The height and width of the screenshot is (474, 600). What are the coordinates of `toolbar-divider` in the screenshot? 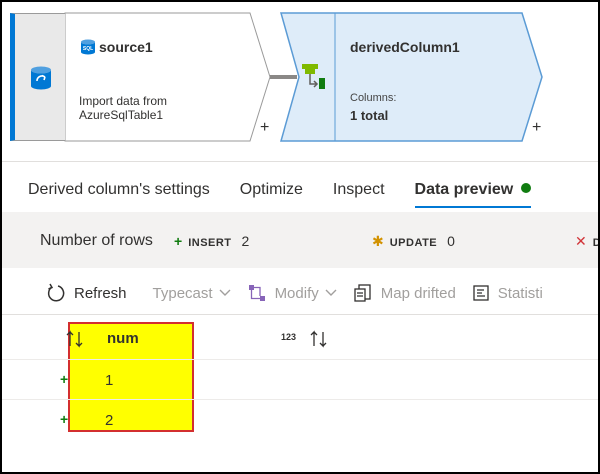 It's located at (300, 314).